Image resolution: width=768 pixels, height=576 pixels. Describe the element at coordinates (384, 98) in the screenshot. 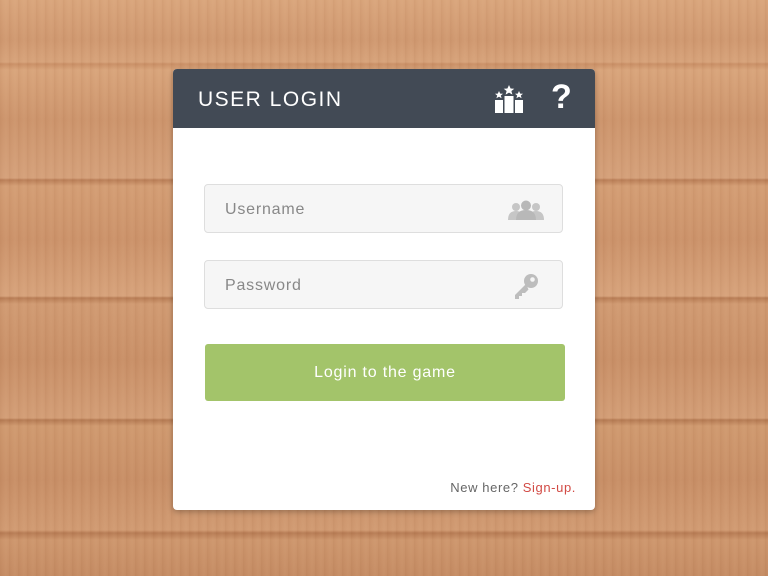

I see `card-header: USER LOGIN ?` at that location.